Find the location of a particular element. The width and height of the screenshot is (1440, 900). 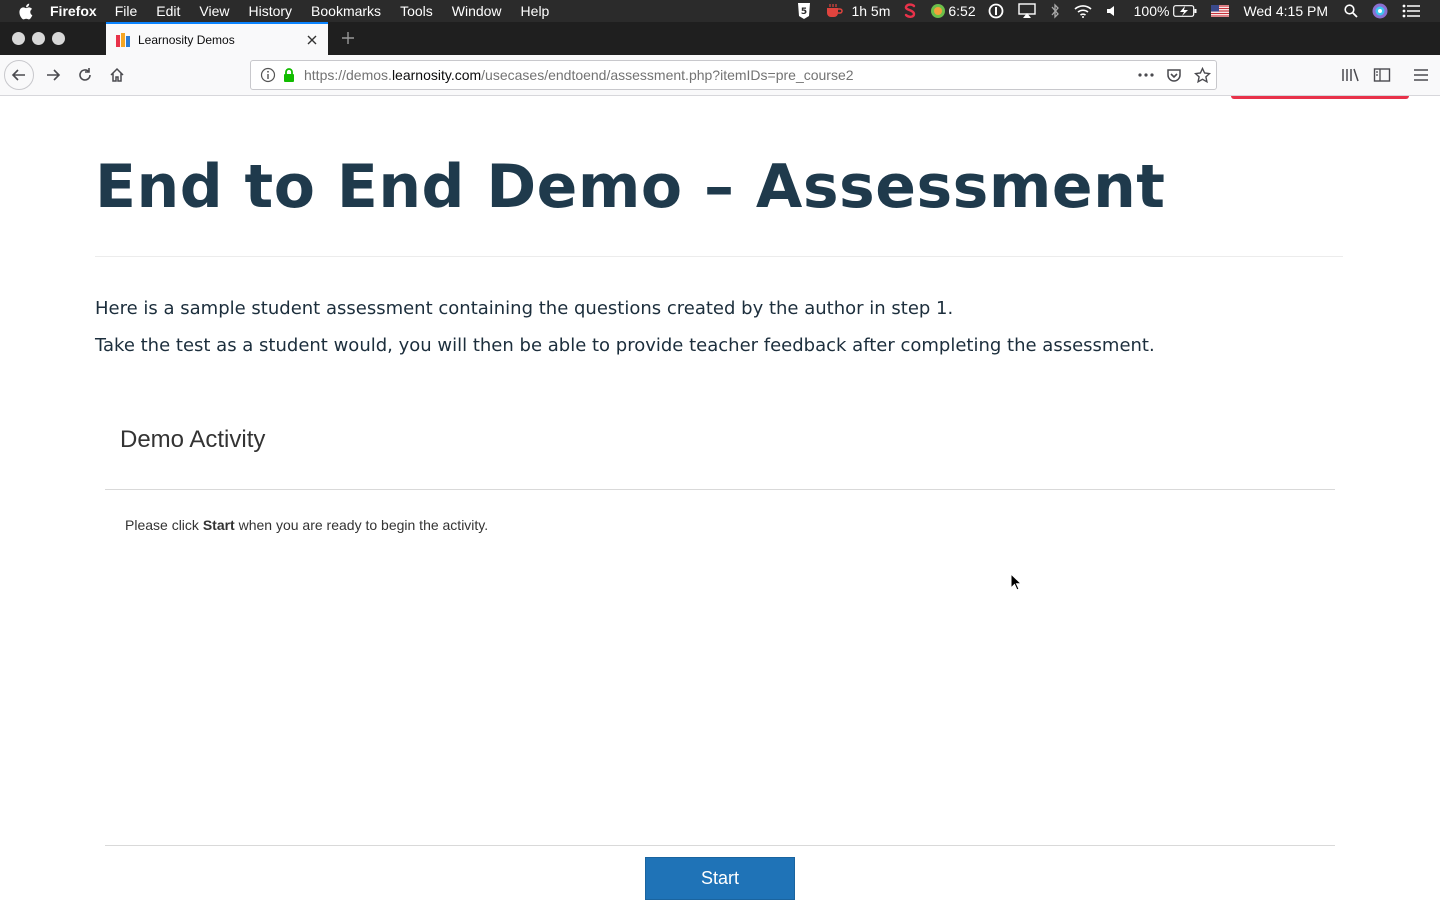

svg-text: 5 is located at coordinates (804, 12).